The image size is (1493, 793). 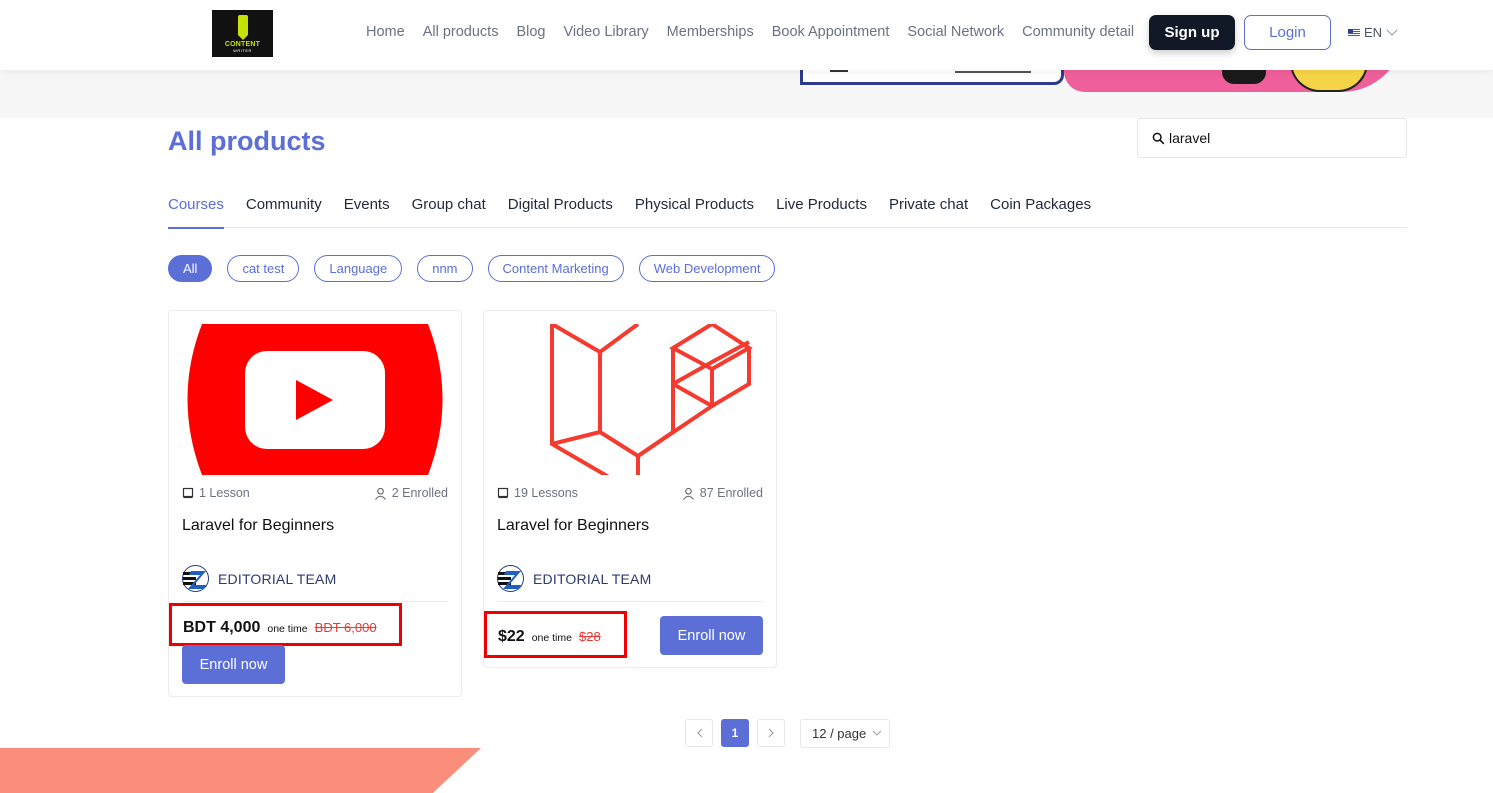 I want to click on tab-private-chat: Private chat, so click(x=928, y=212).